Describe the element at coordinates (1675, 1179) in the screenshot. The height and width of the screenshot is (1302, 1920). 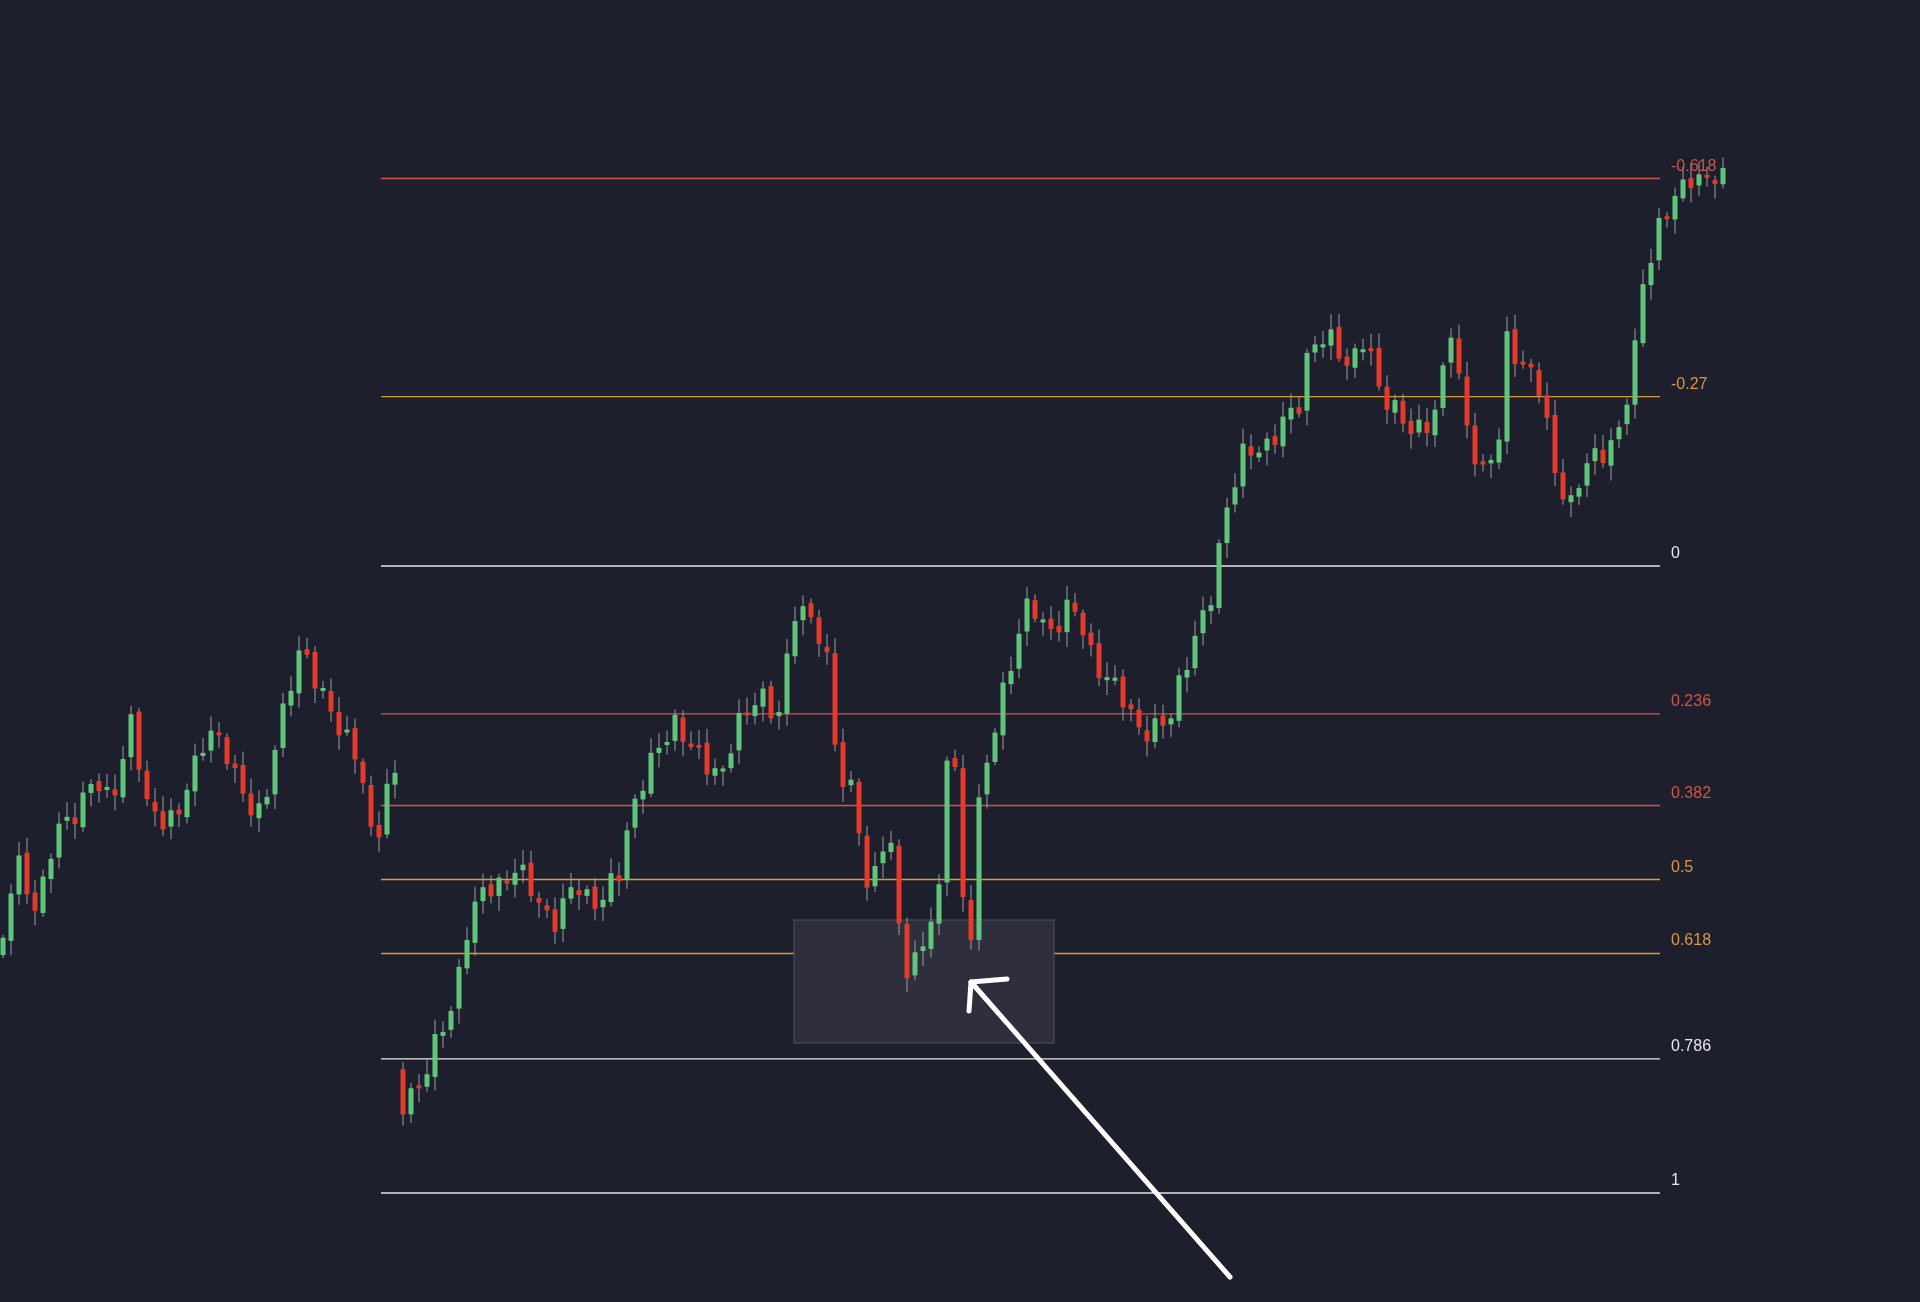
I see `fib-level-label: 1` at that location.